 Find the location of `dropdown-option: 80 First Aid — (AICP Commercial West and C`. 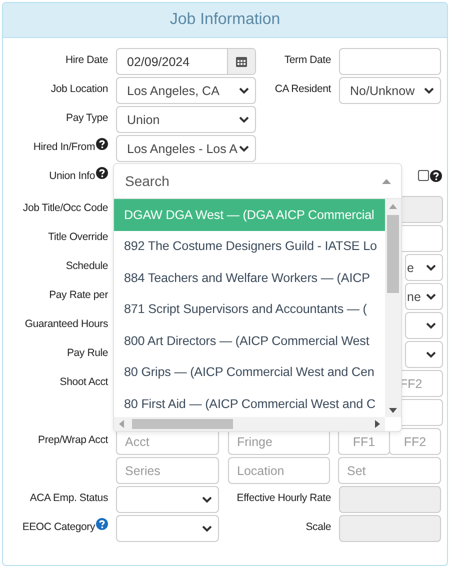

dropdown-option: 80 First Aid — (AICP Commercial West and C is located at coordinates (249, 402).